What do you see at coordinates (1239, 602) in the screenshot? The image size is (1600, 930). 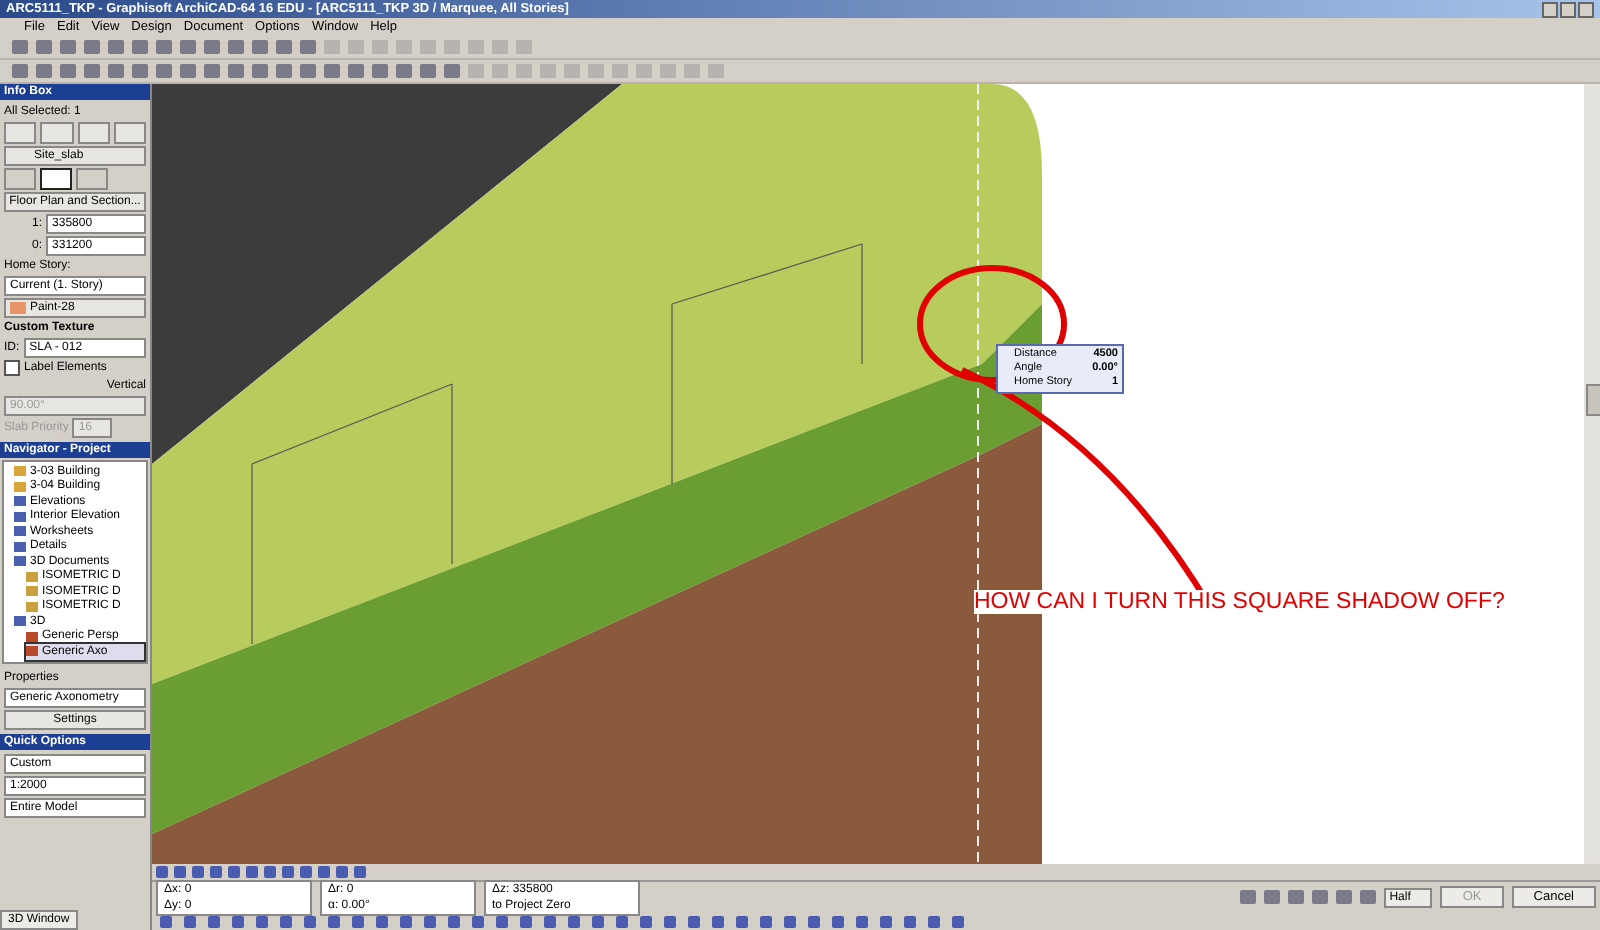 I see `annotation-text: HOW CAN I TURN THIS SQUARE SHADOW OFF?` at bounding box center [1239, 602].